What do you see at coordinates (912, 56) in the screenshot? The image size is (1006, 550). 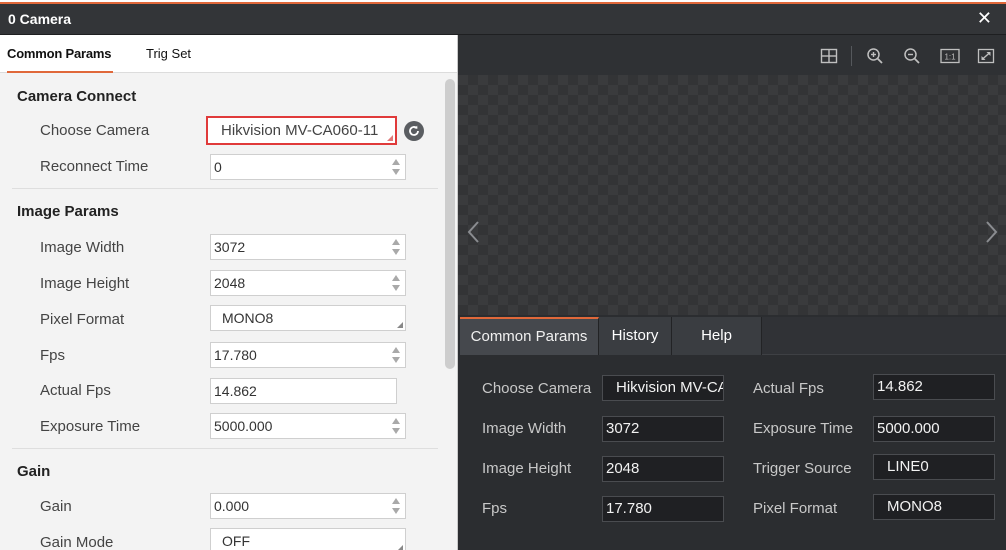 I see `zoom-out-icon` at bounding box center [912, 56].